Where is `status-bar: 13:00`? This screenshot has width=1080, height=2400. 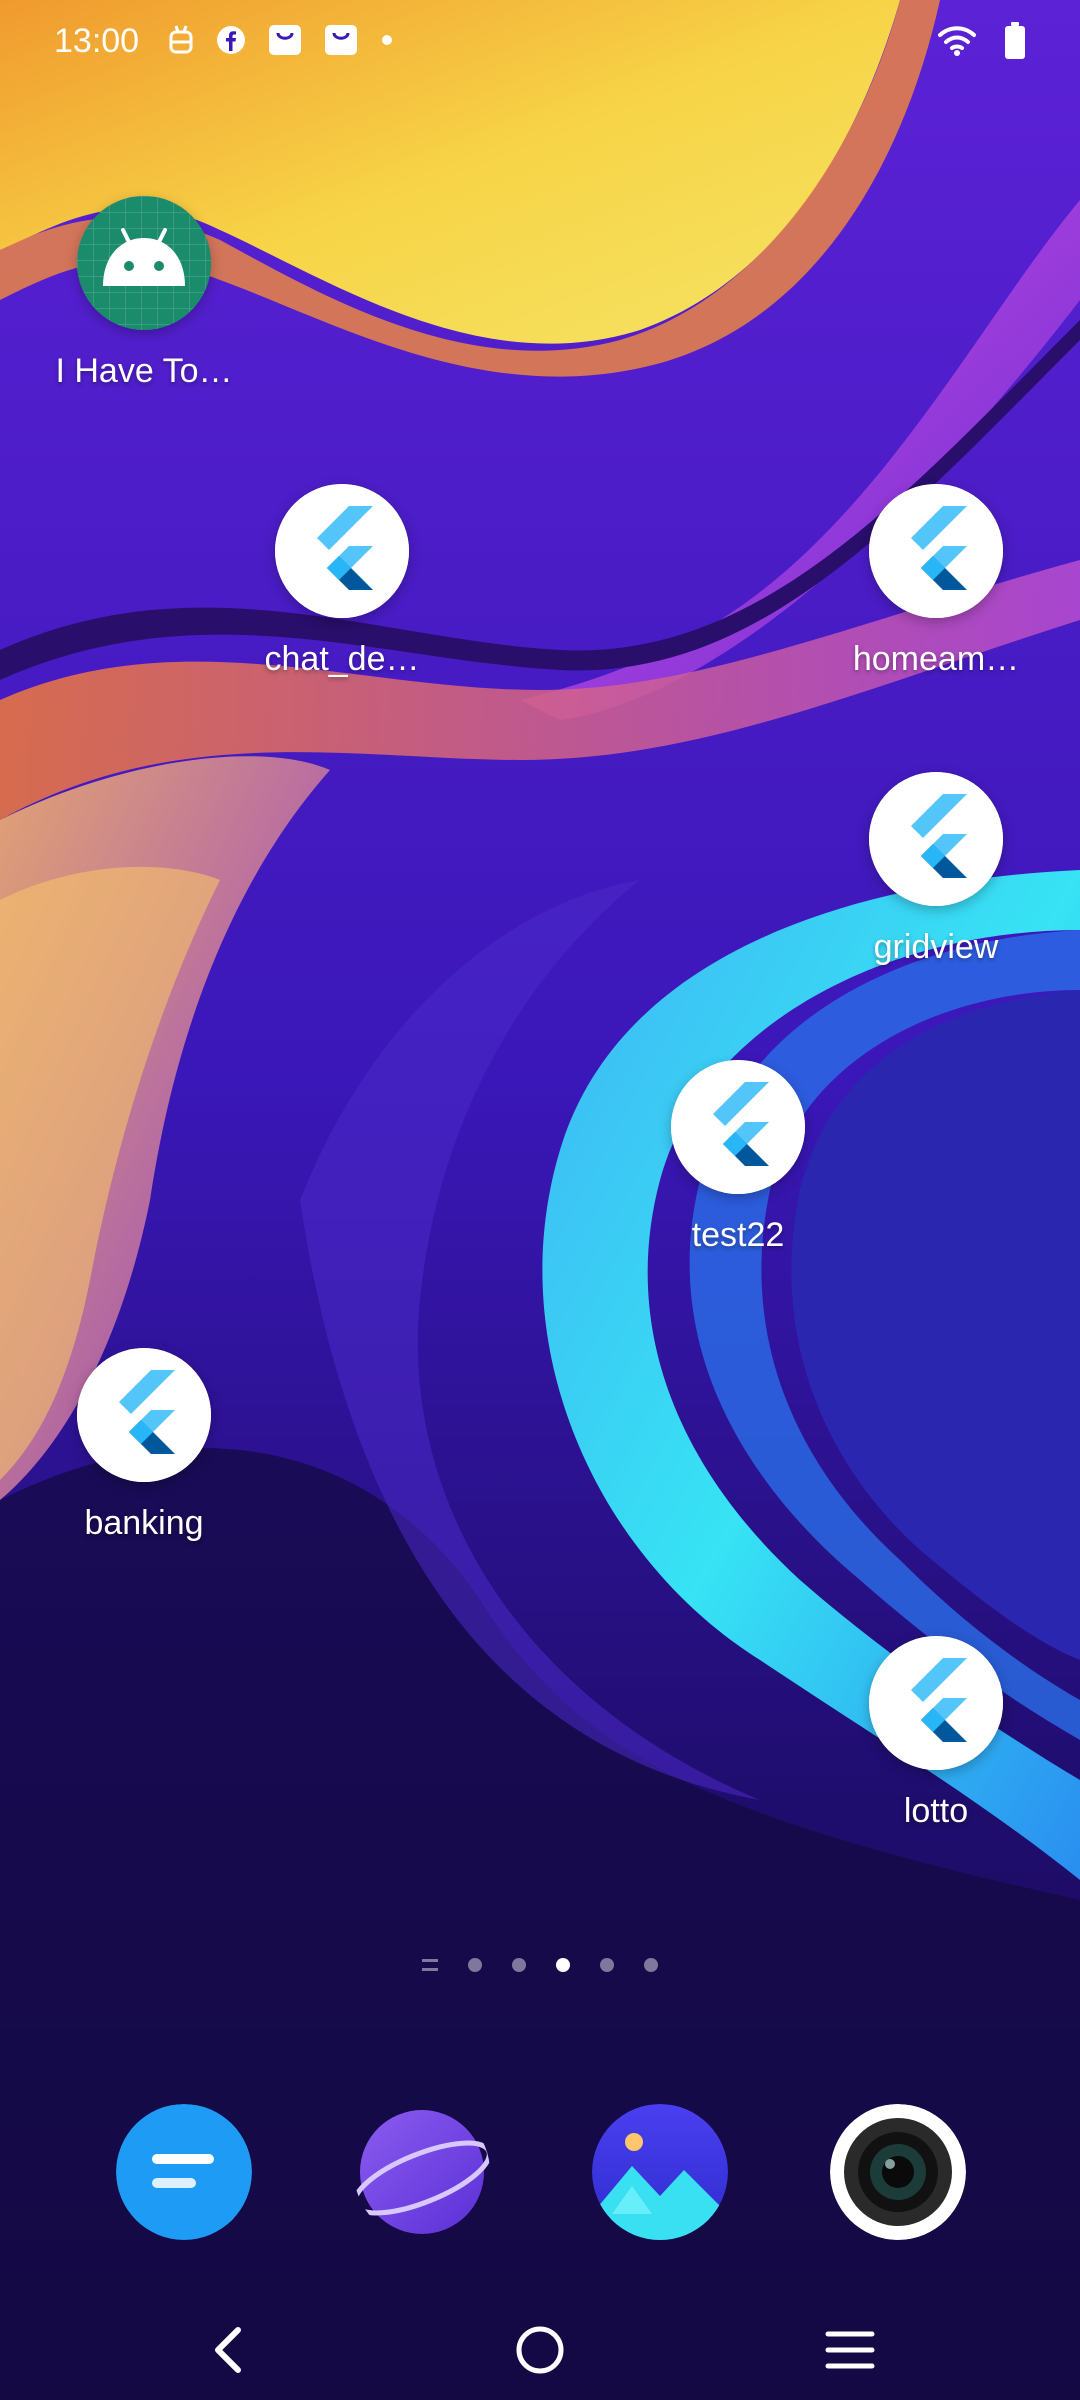
status-bar: 13:00 is located at coordinates (540, 45).